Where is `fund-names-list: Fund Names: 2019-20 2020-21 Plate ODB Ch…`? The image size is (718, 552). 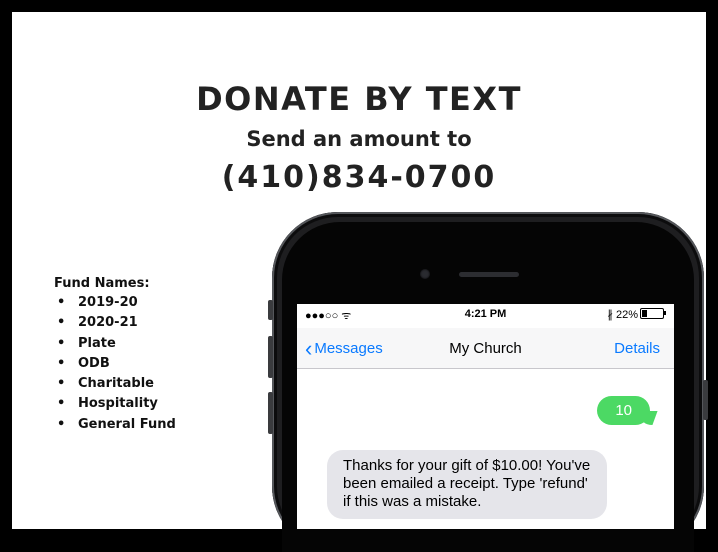
fund-names-list: Fund Names: 2019-20 2020-21 Plate ODB Ch… is located at coordinates (115, 355).